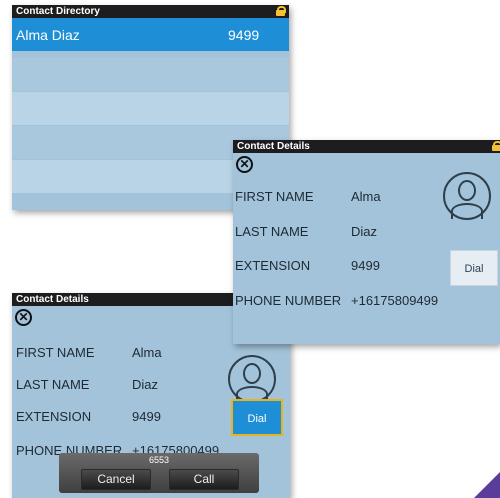 The height and width of the screenshot is (498, 500). Describe the element at coordinates (52, 299) in the screenshot. I see `details-back-title: Contact Details` at that location.